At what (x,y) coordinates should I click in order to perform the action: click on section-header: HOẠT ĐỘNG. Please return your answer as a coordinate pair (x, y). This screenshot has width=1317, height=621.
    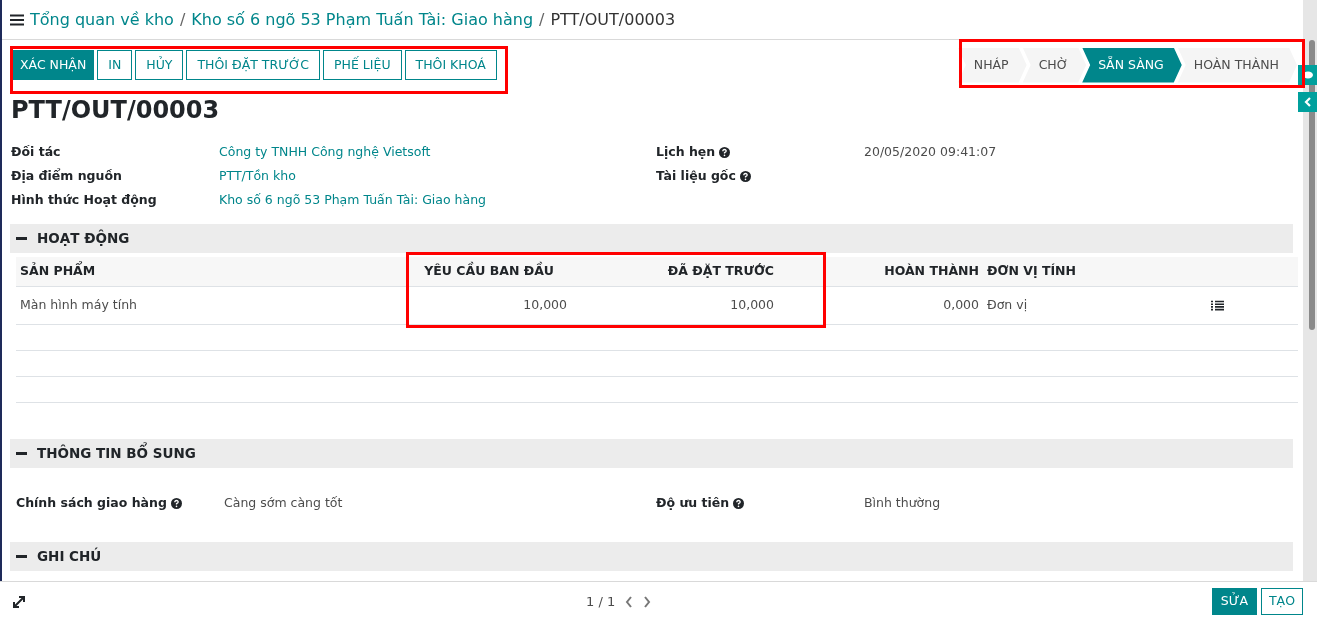
    Looking at the image, I should click on (651, 238).